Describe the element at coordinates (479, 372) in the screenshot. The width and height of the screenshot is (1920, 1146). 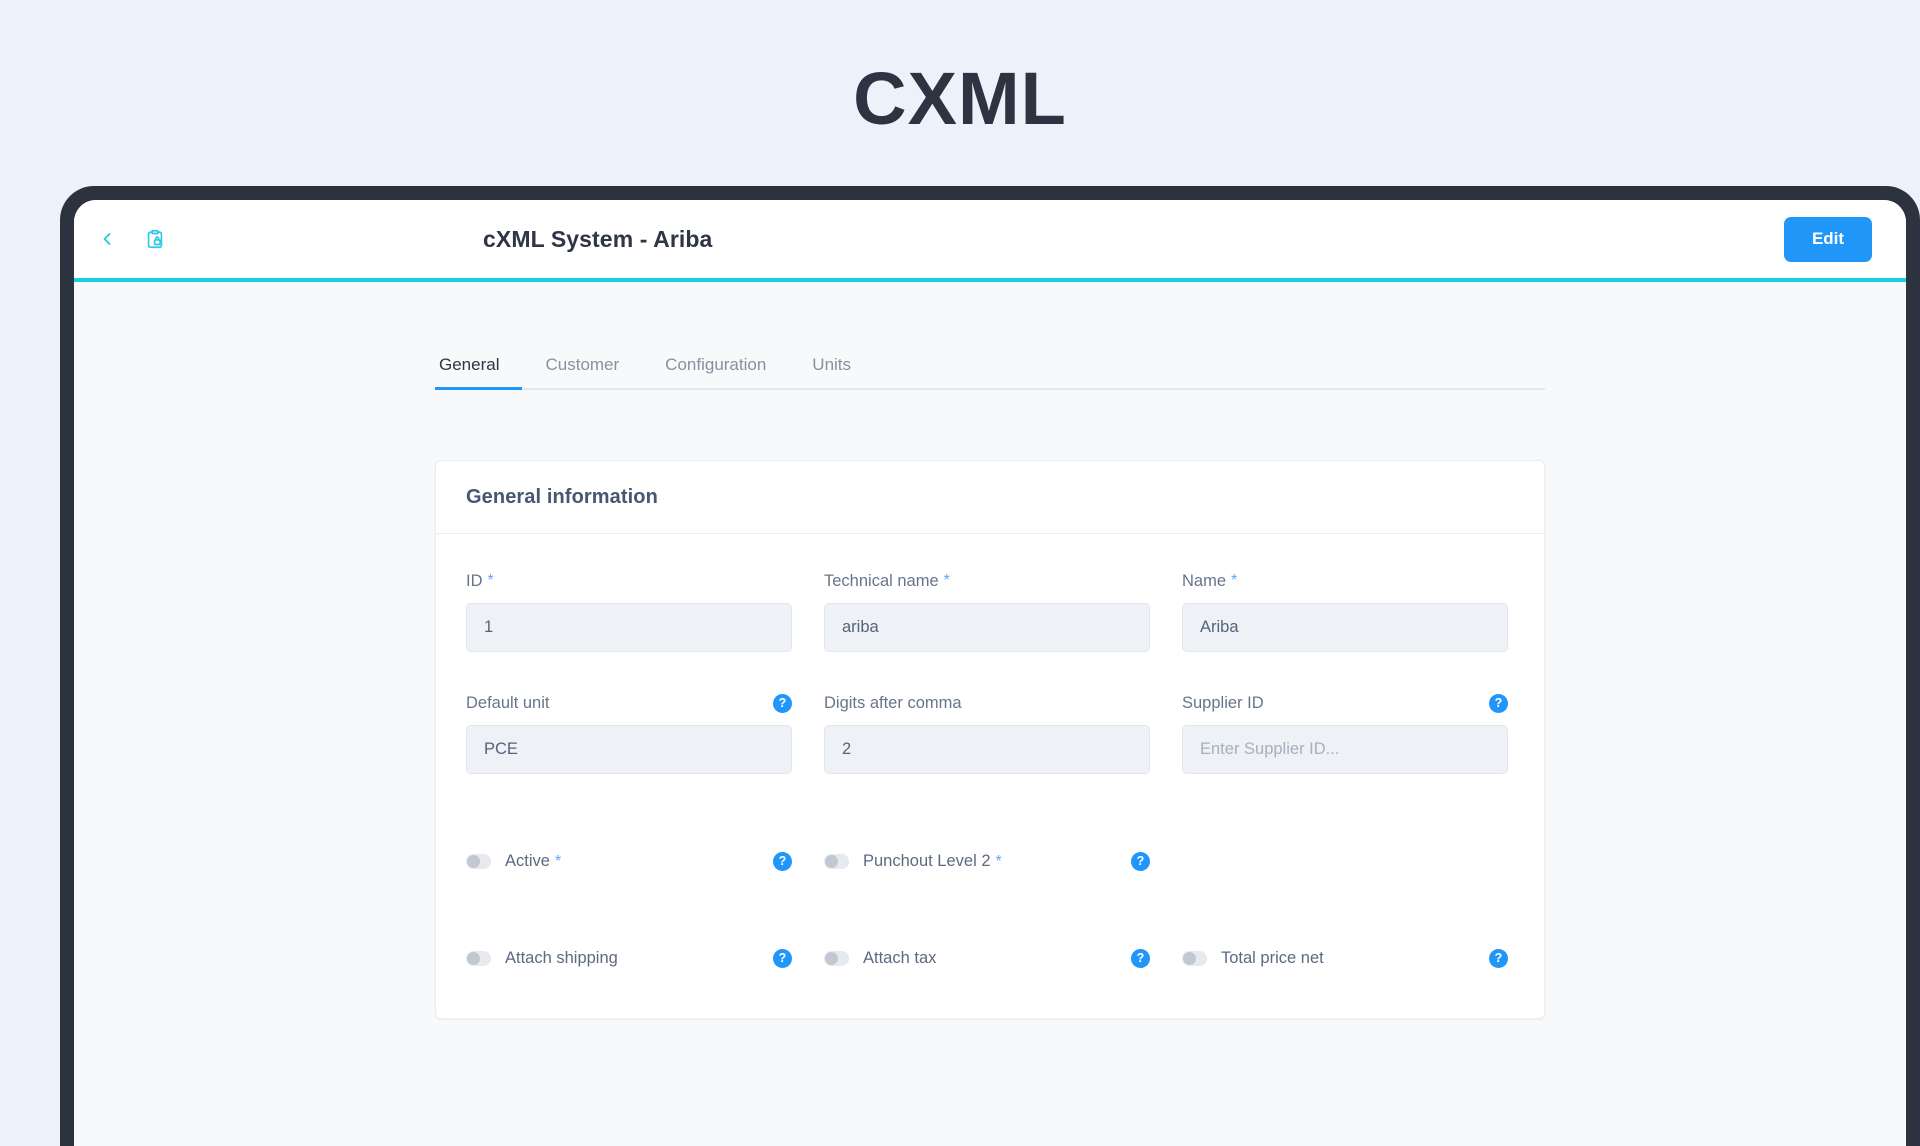
I see `tab-general: General` at that location.